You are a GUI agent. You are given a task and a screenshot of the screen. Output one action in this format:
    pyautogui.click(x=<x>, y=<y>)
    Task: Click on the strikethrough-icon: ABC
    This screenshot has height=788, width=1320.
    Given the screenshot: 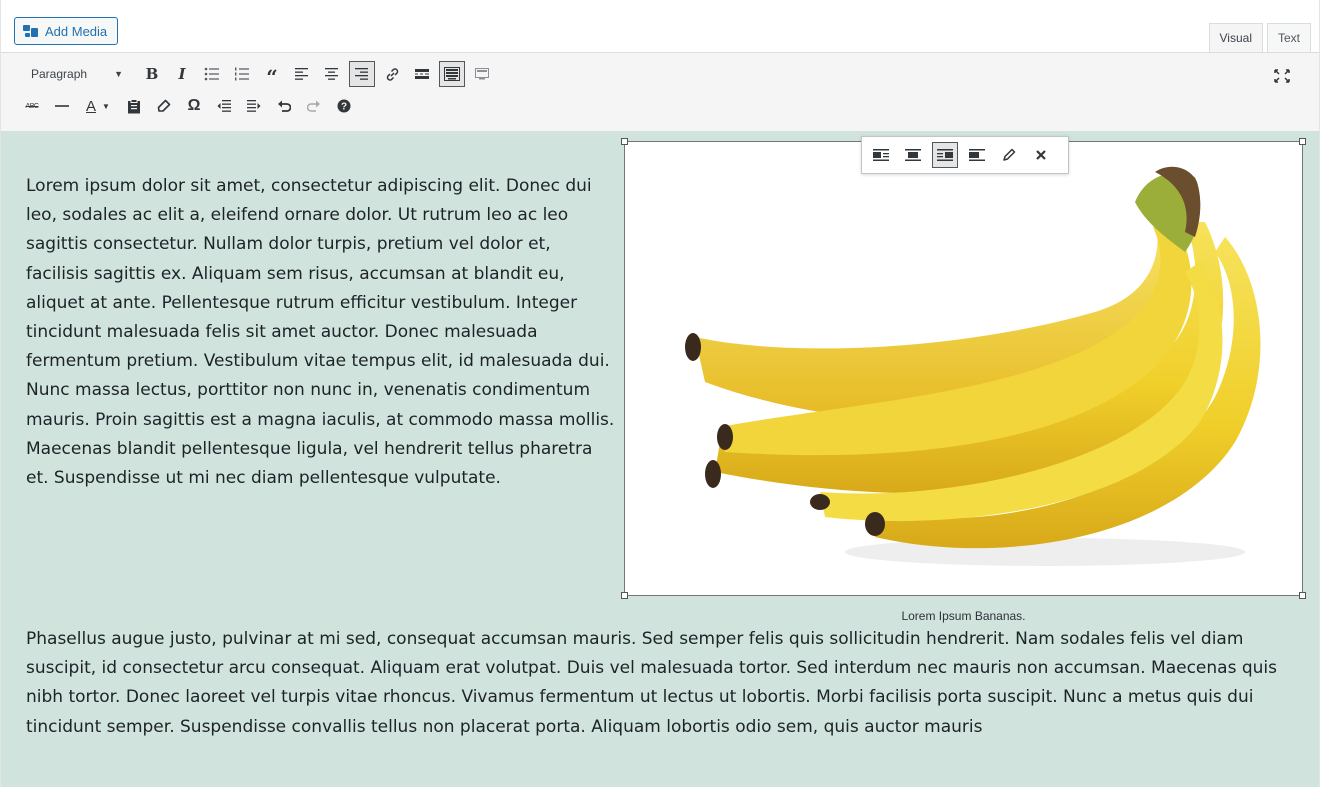 What is the action you would take?
    pyautogui.click(x=32, y=106)
    